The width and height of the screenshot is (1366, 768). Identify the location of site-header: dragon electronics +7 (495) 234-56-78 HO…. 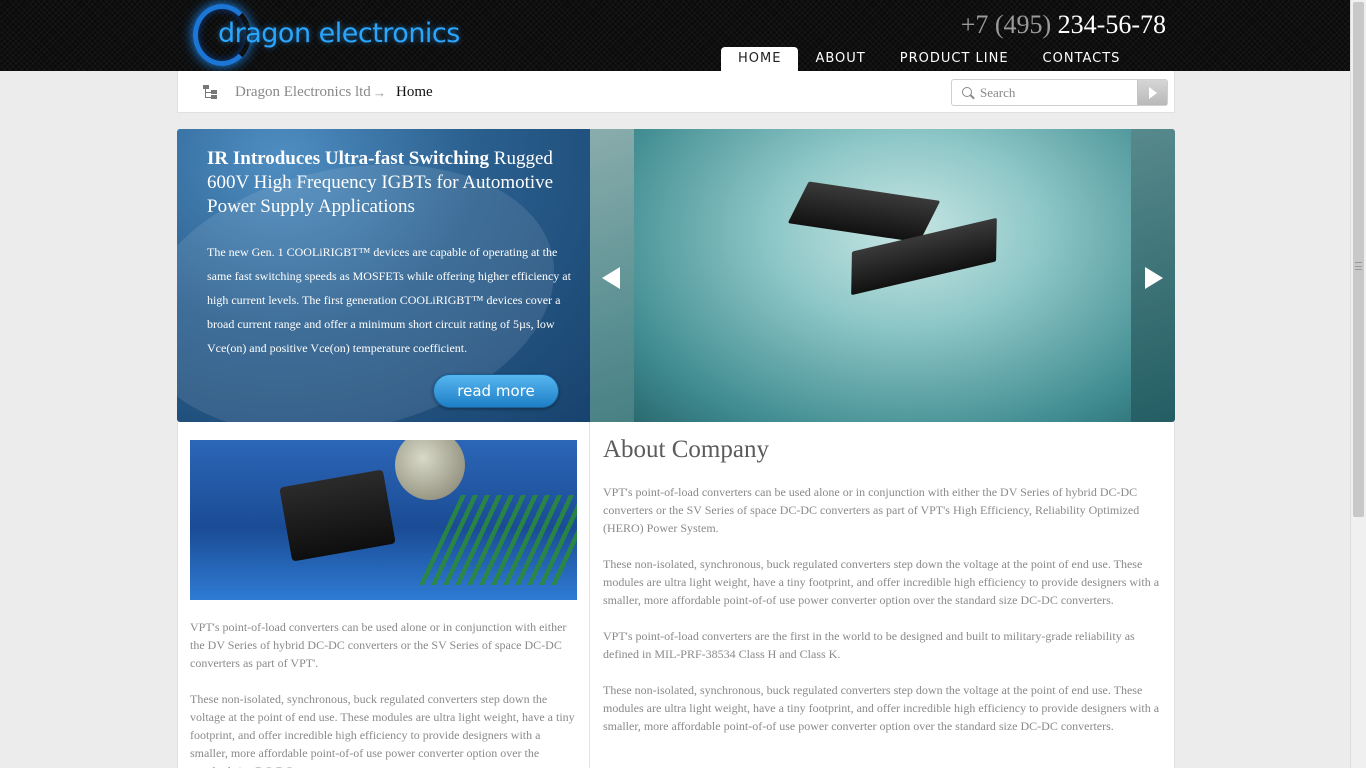
(675, 35).